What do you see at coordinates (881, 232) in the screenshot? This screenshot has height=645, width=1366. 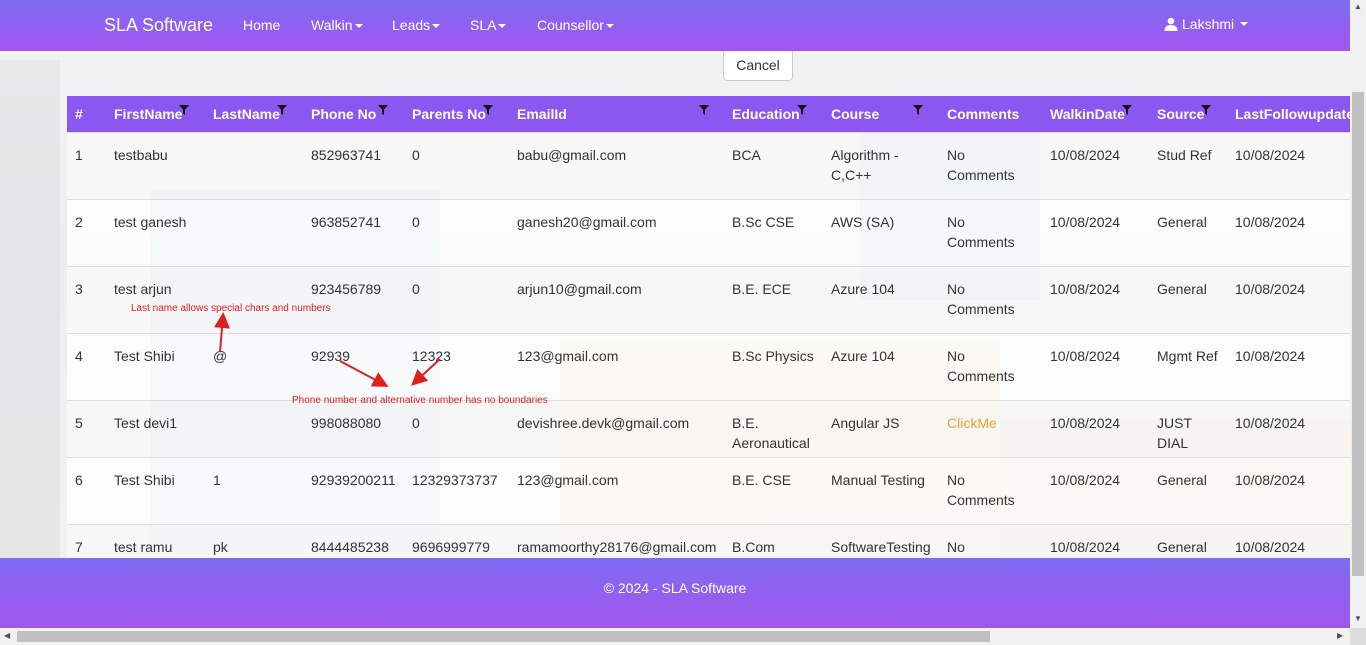 I see `cell-course: AWS (SA)` at bounding box center [881, 232].